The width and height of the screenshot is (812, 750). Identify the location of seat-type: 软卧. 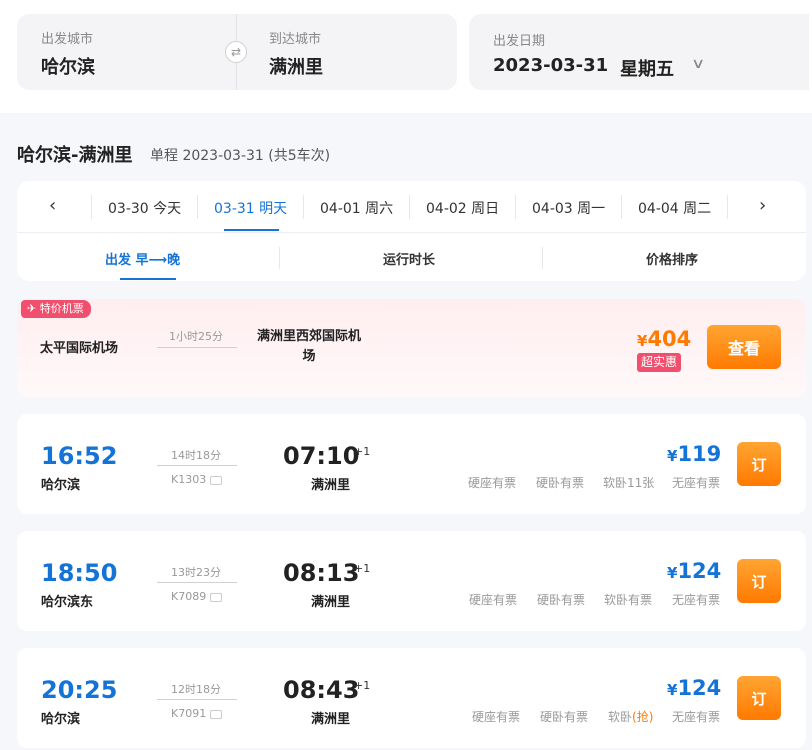
(620, 717).